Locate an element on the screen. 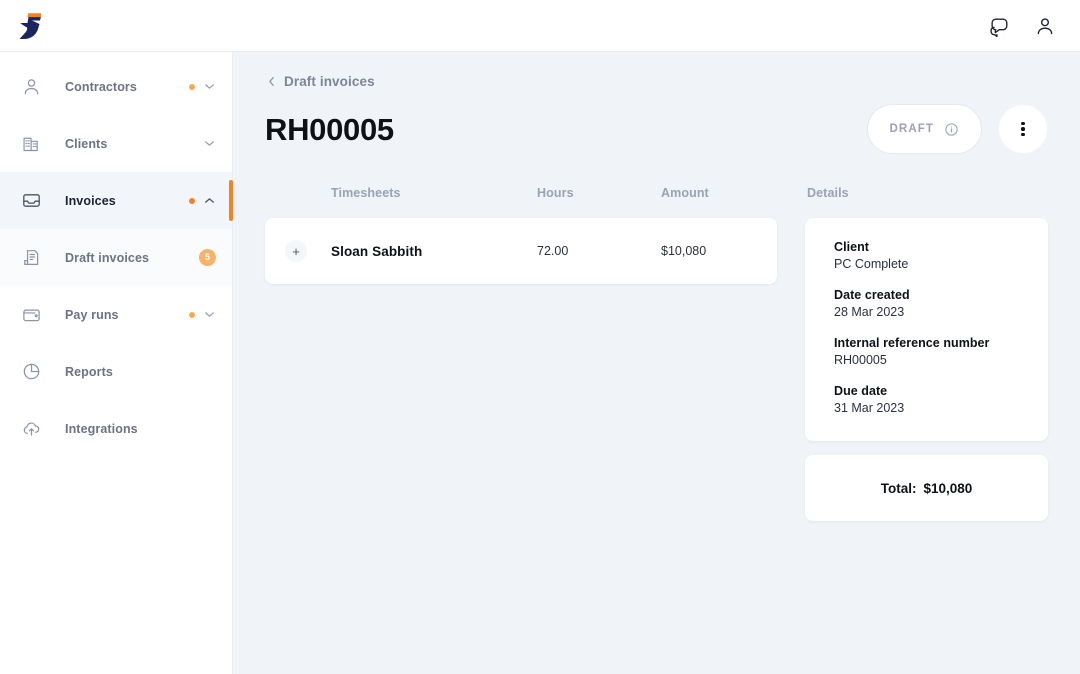  sidebar-item-integrations: Integrations is located at coordinates (116, 428).